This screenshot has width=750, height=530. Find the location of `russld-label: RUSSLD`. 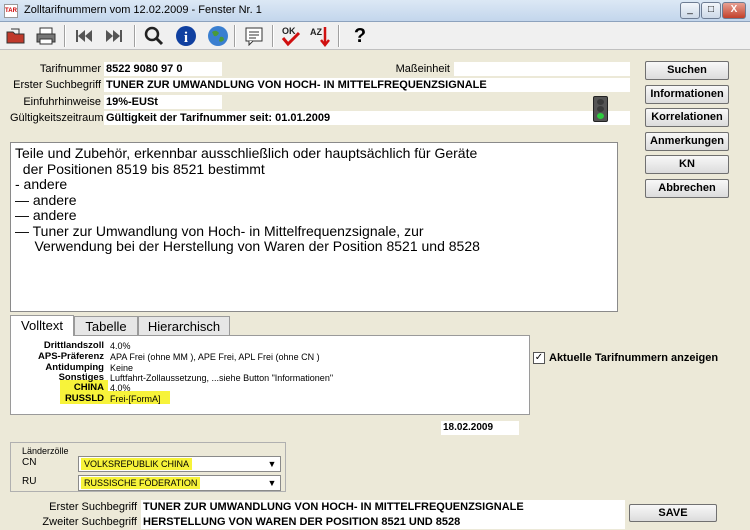

russld-label: RUSSLD is located at coordinates (84, 398).